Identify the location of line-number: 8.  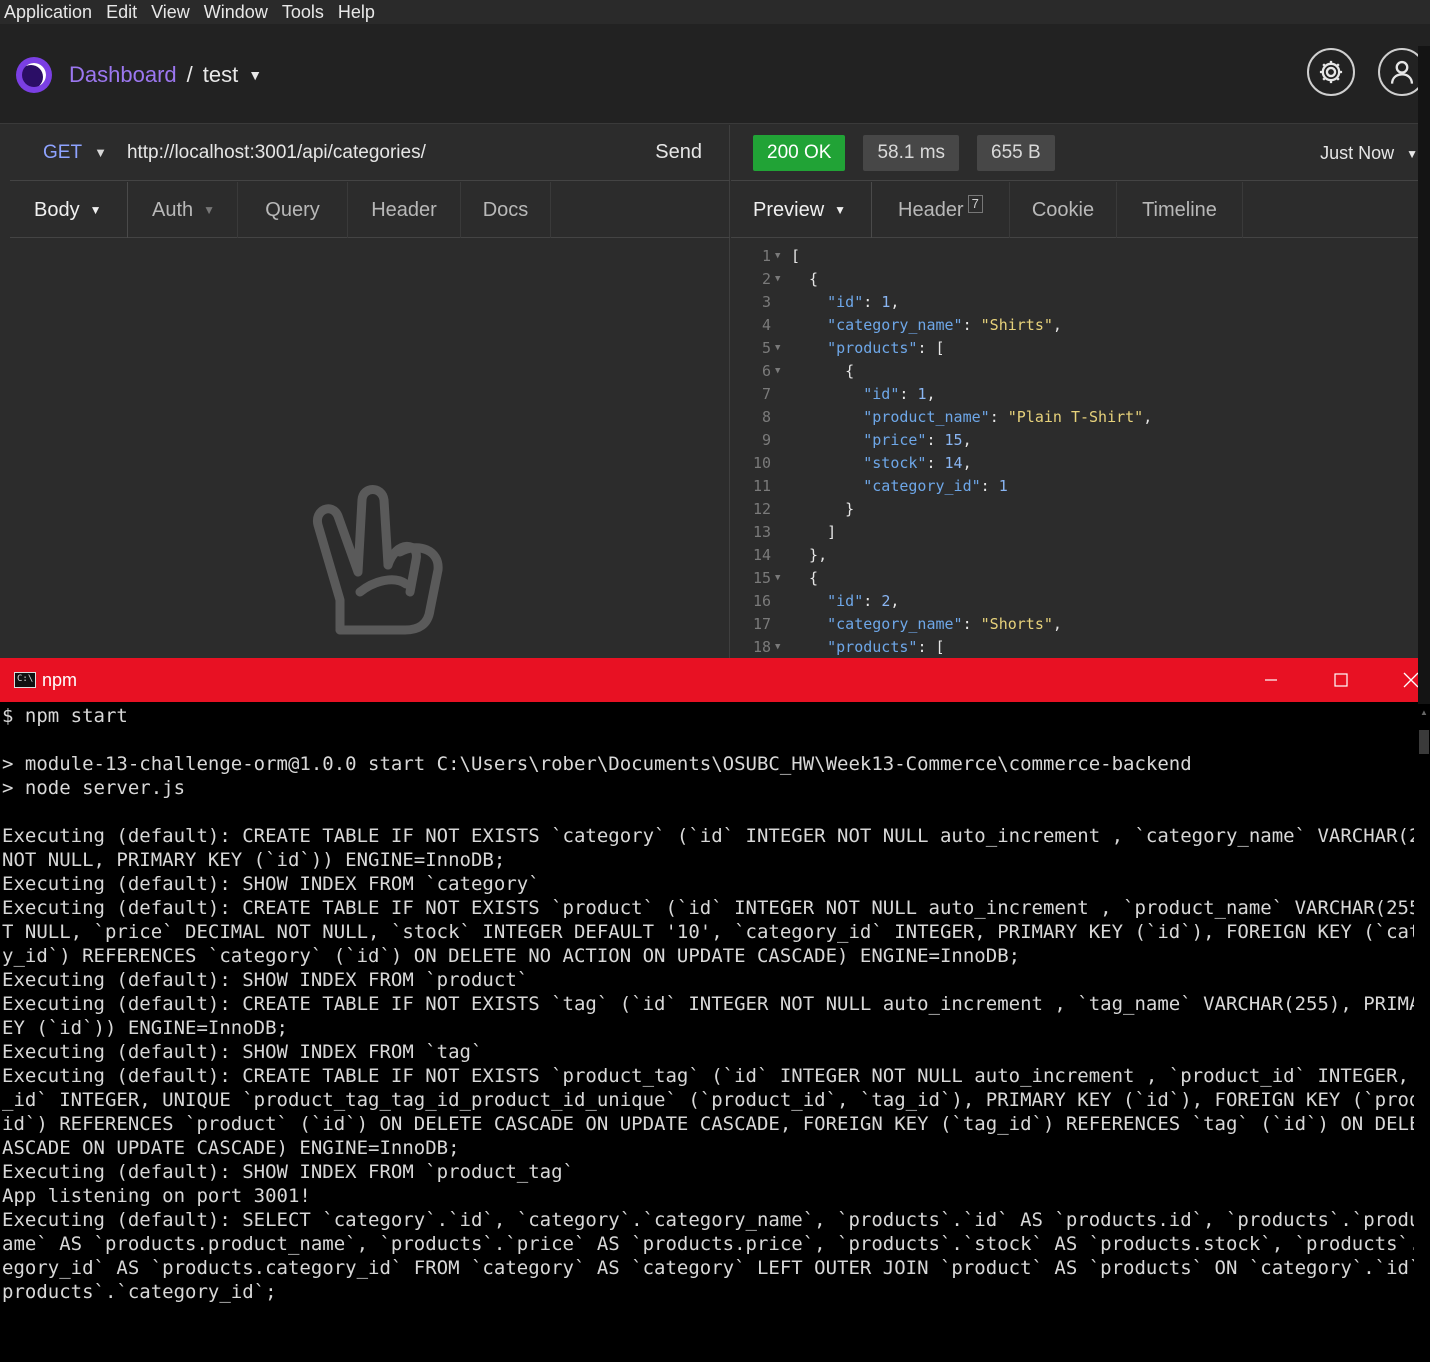
(766, 417).